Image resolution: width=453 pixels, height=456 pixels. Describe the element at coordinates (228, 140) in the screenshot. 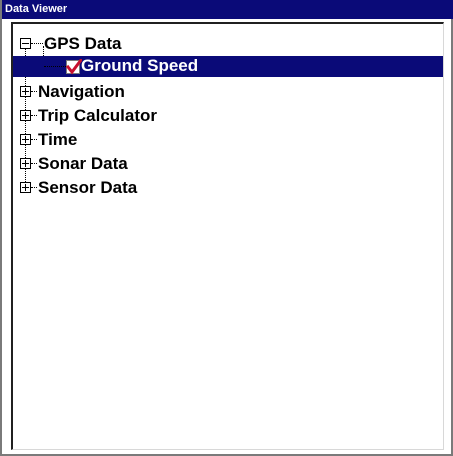

I see `tree-item-time: Time` at that location.